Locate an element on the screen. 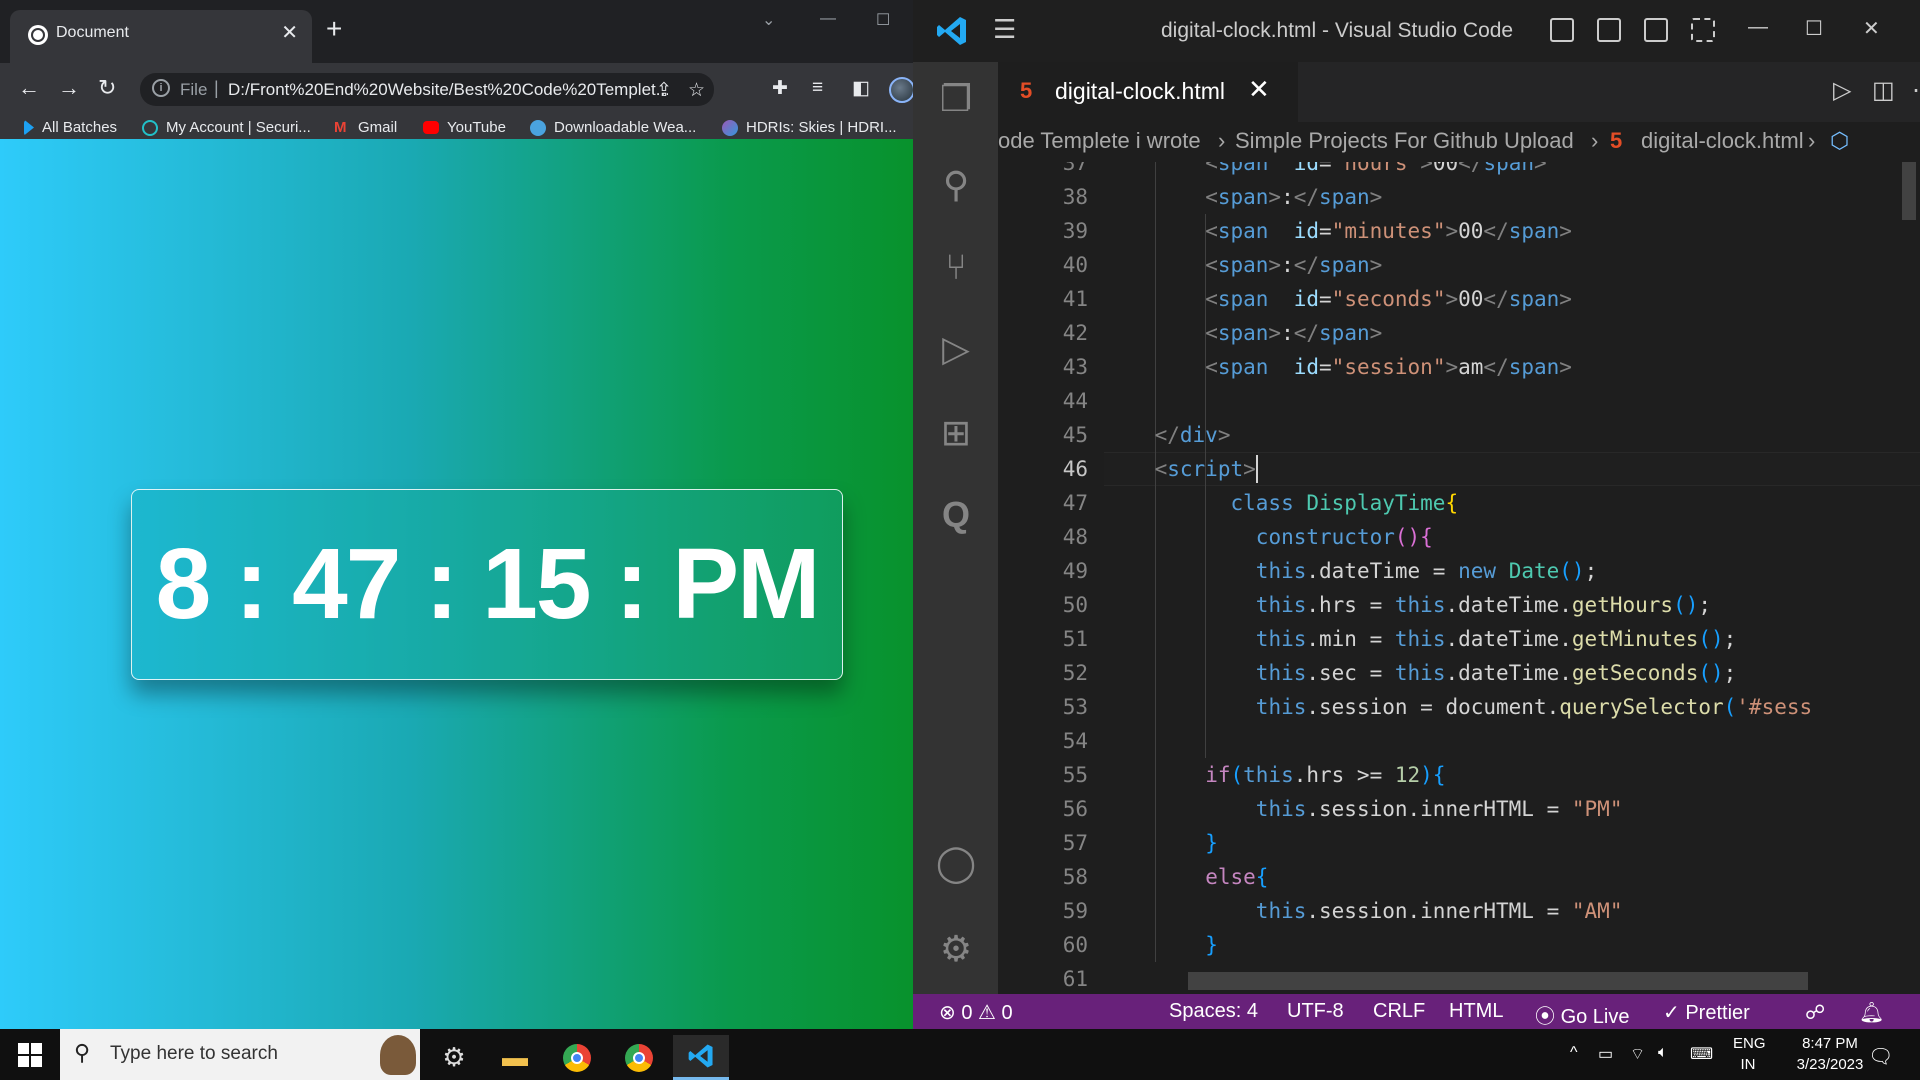 This screenshot has width=1920, height=1080. code-line: if(this.hrs >= 12){ is located at coordinates (1325, 775).